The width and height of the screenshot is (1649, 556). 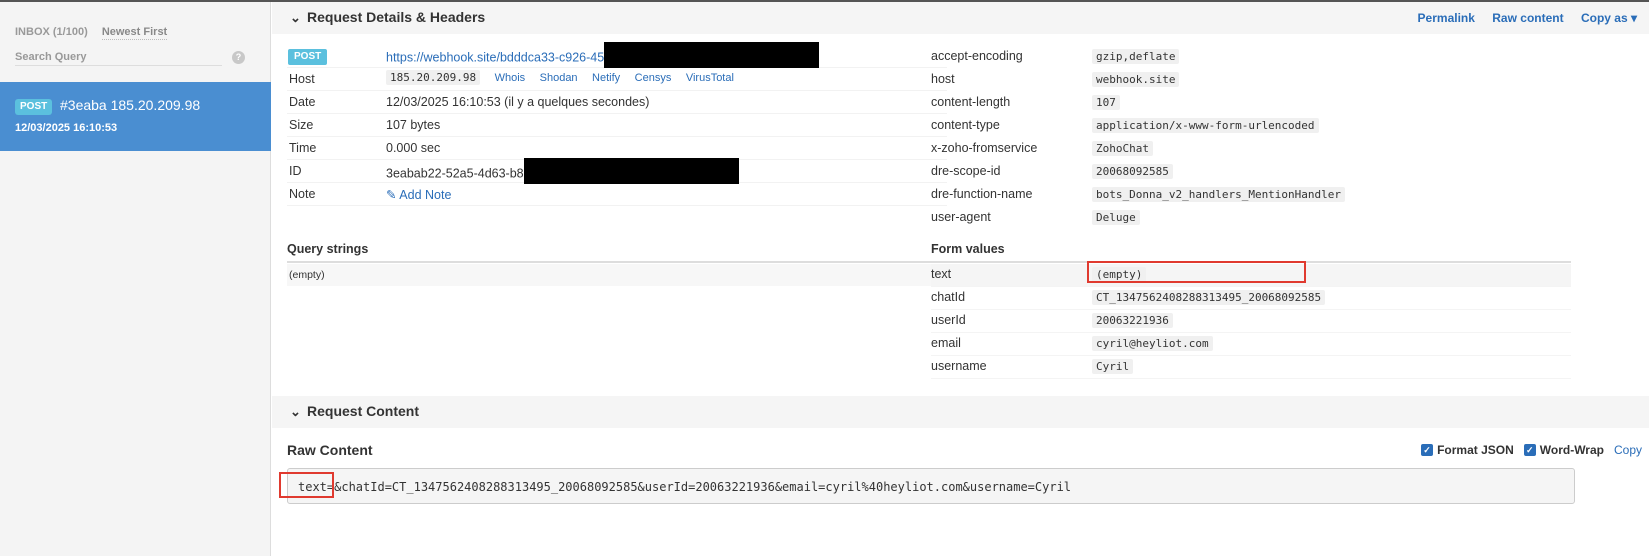 I want to click on virustotal-link: VirusTotal, so click(x=710, y=78).